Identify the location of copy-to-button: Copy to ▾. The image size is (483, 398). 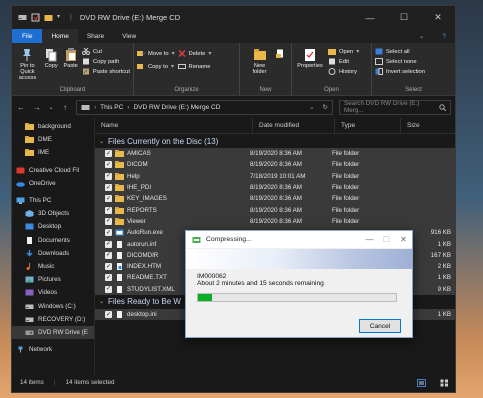
(156, 66).